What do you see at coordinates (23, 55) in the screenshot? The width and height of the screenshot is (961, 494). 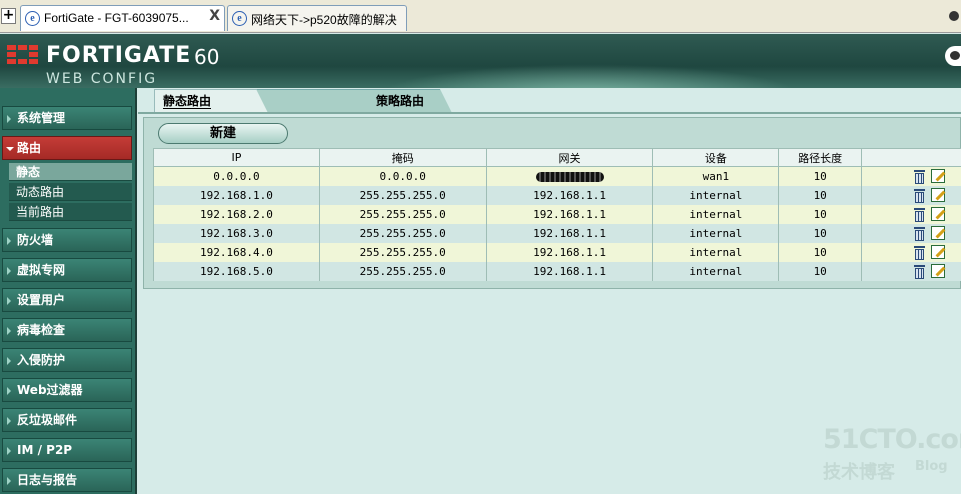 I see `fortinet-logo-icon` at bounding box center [23, 55].